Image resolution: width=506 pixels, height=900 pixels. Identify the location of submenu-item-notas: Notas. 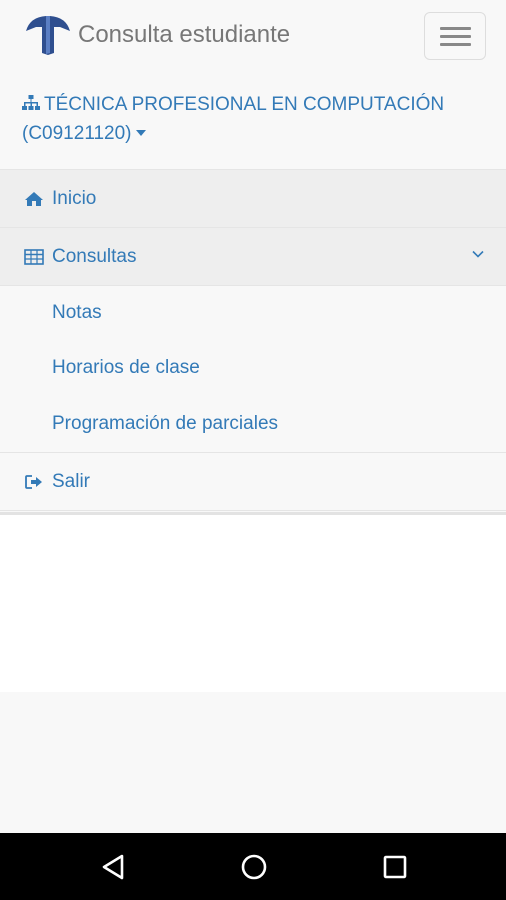
(253, 313).